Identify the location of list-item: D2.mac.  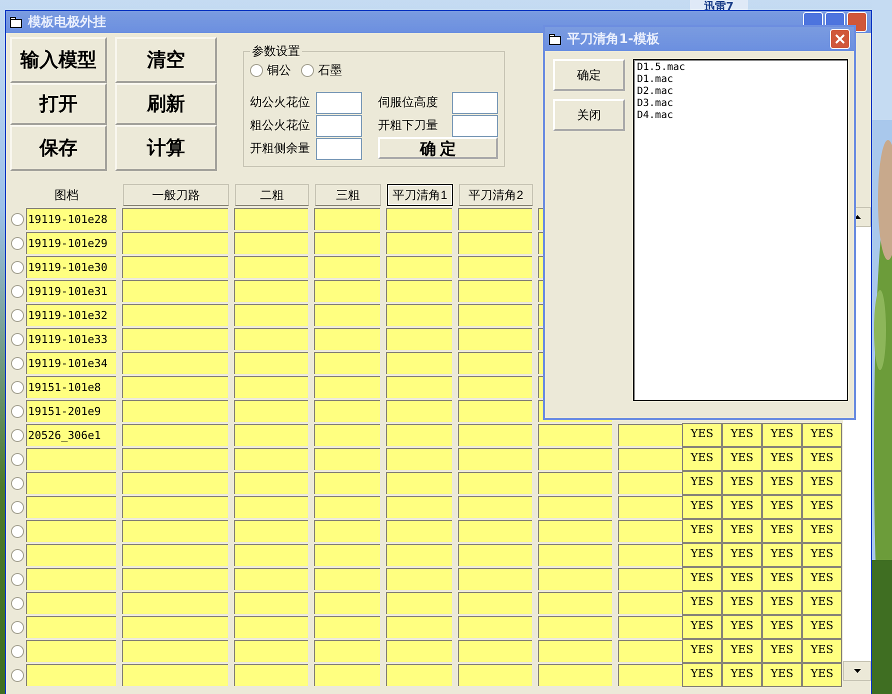
(740, 92).